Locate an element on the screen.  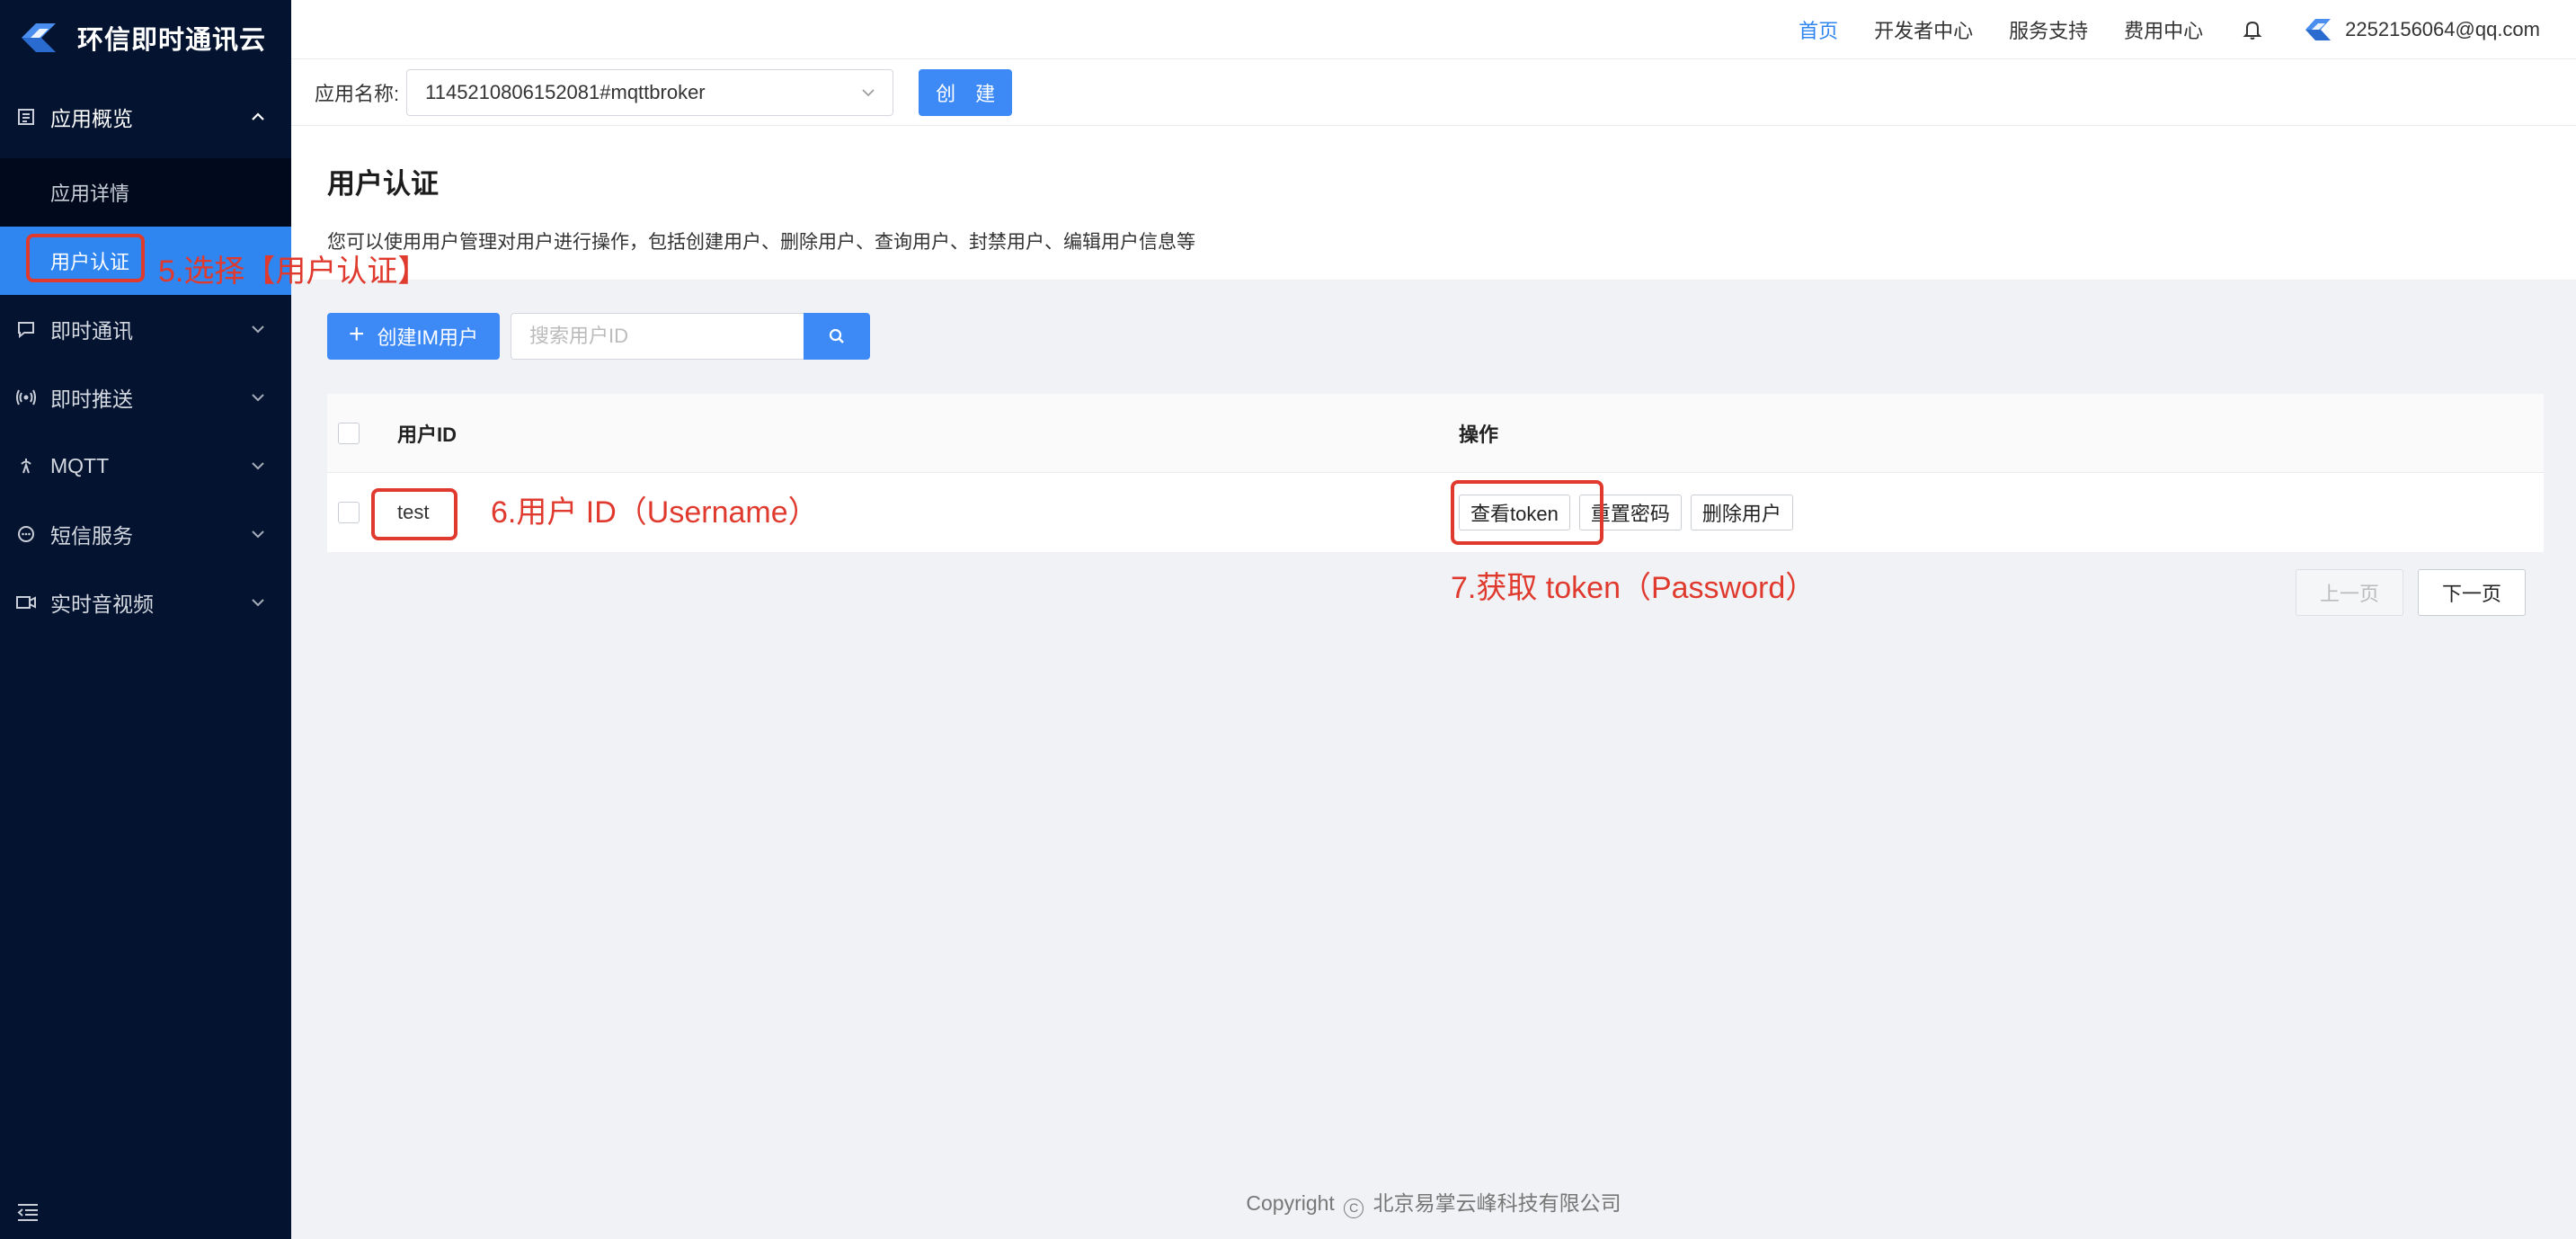
nav-label: 应用概览 is located at coordinates (91, 118).